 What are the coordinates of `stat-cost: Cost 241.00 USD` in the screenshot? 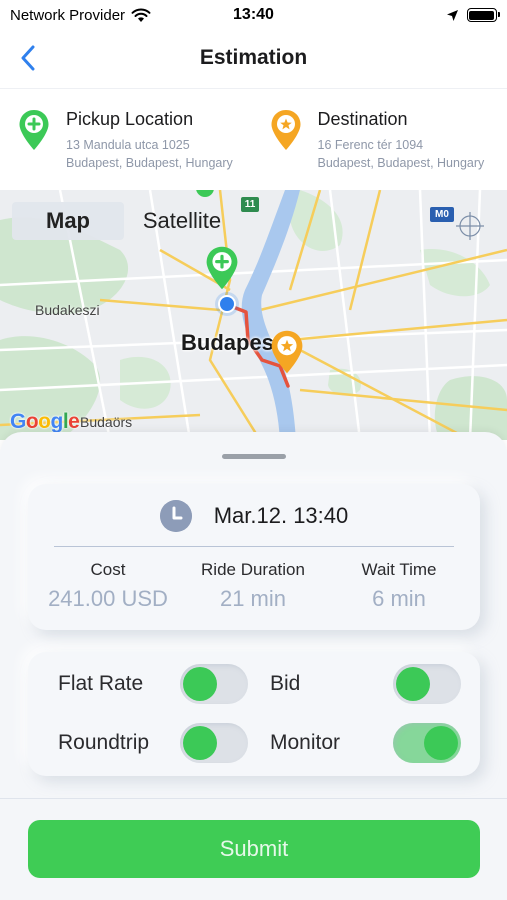 It's located at (108, 586).